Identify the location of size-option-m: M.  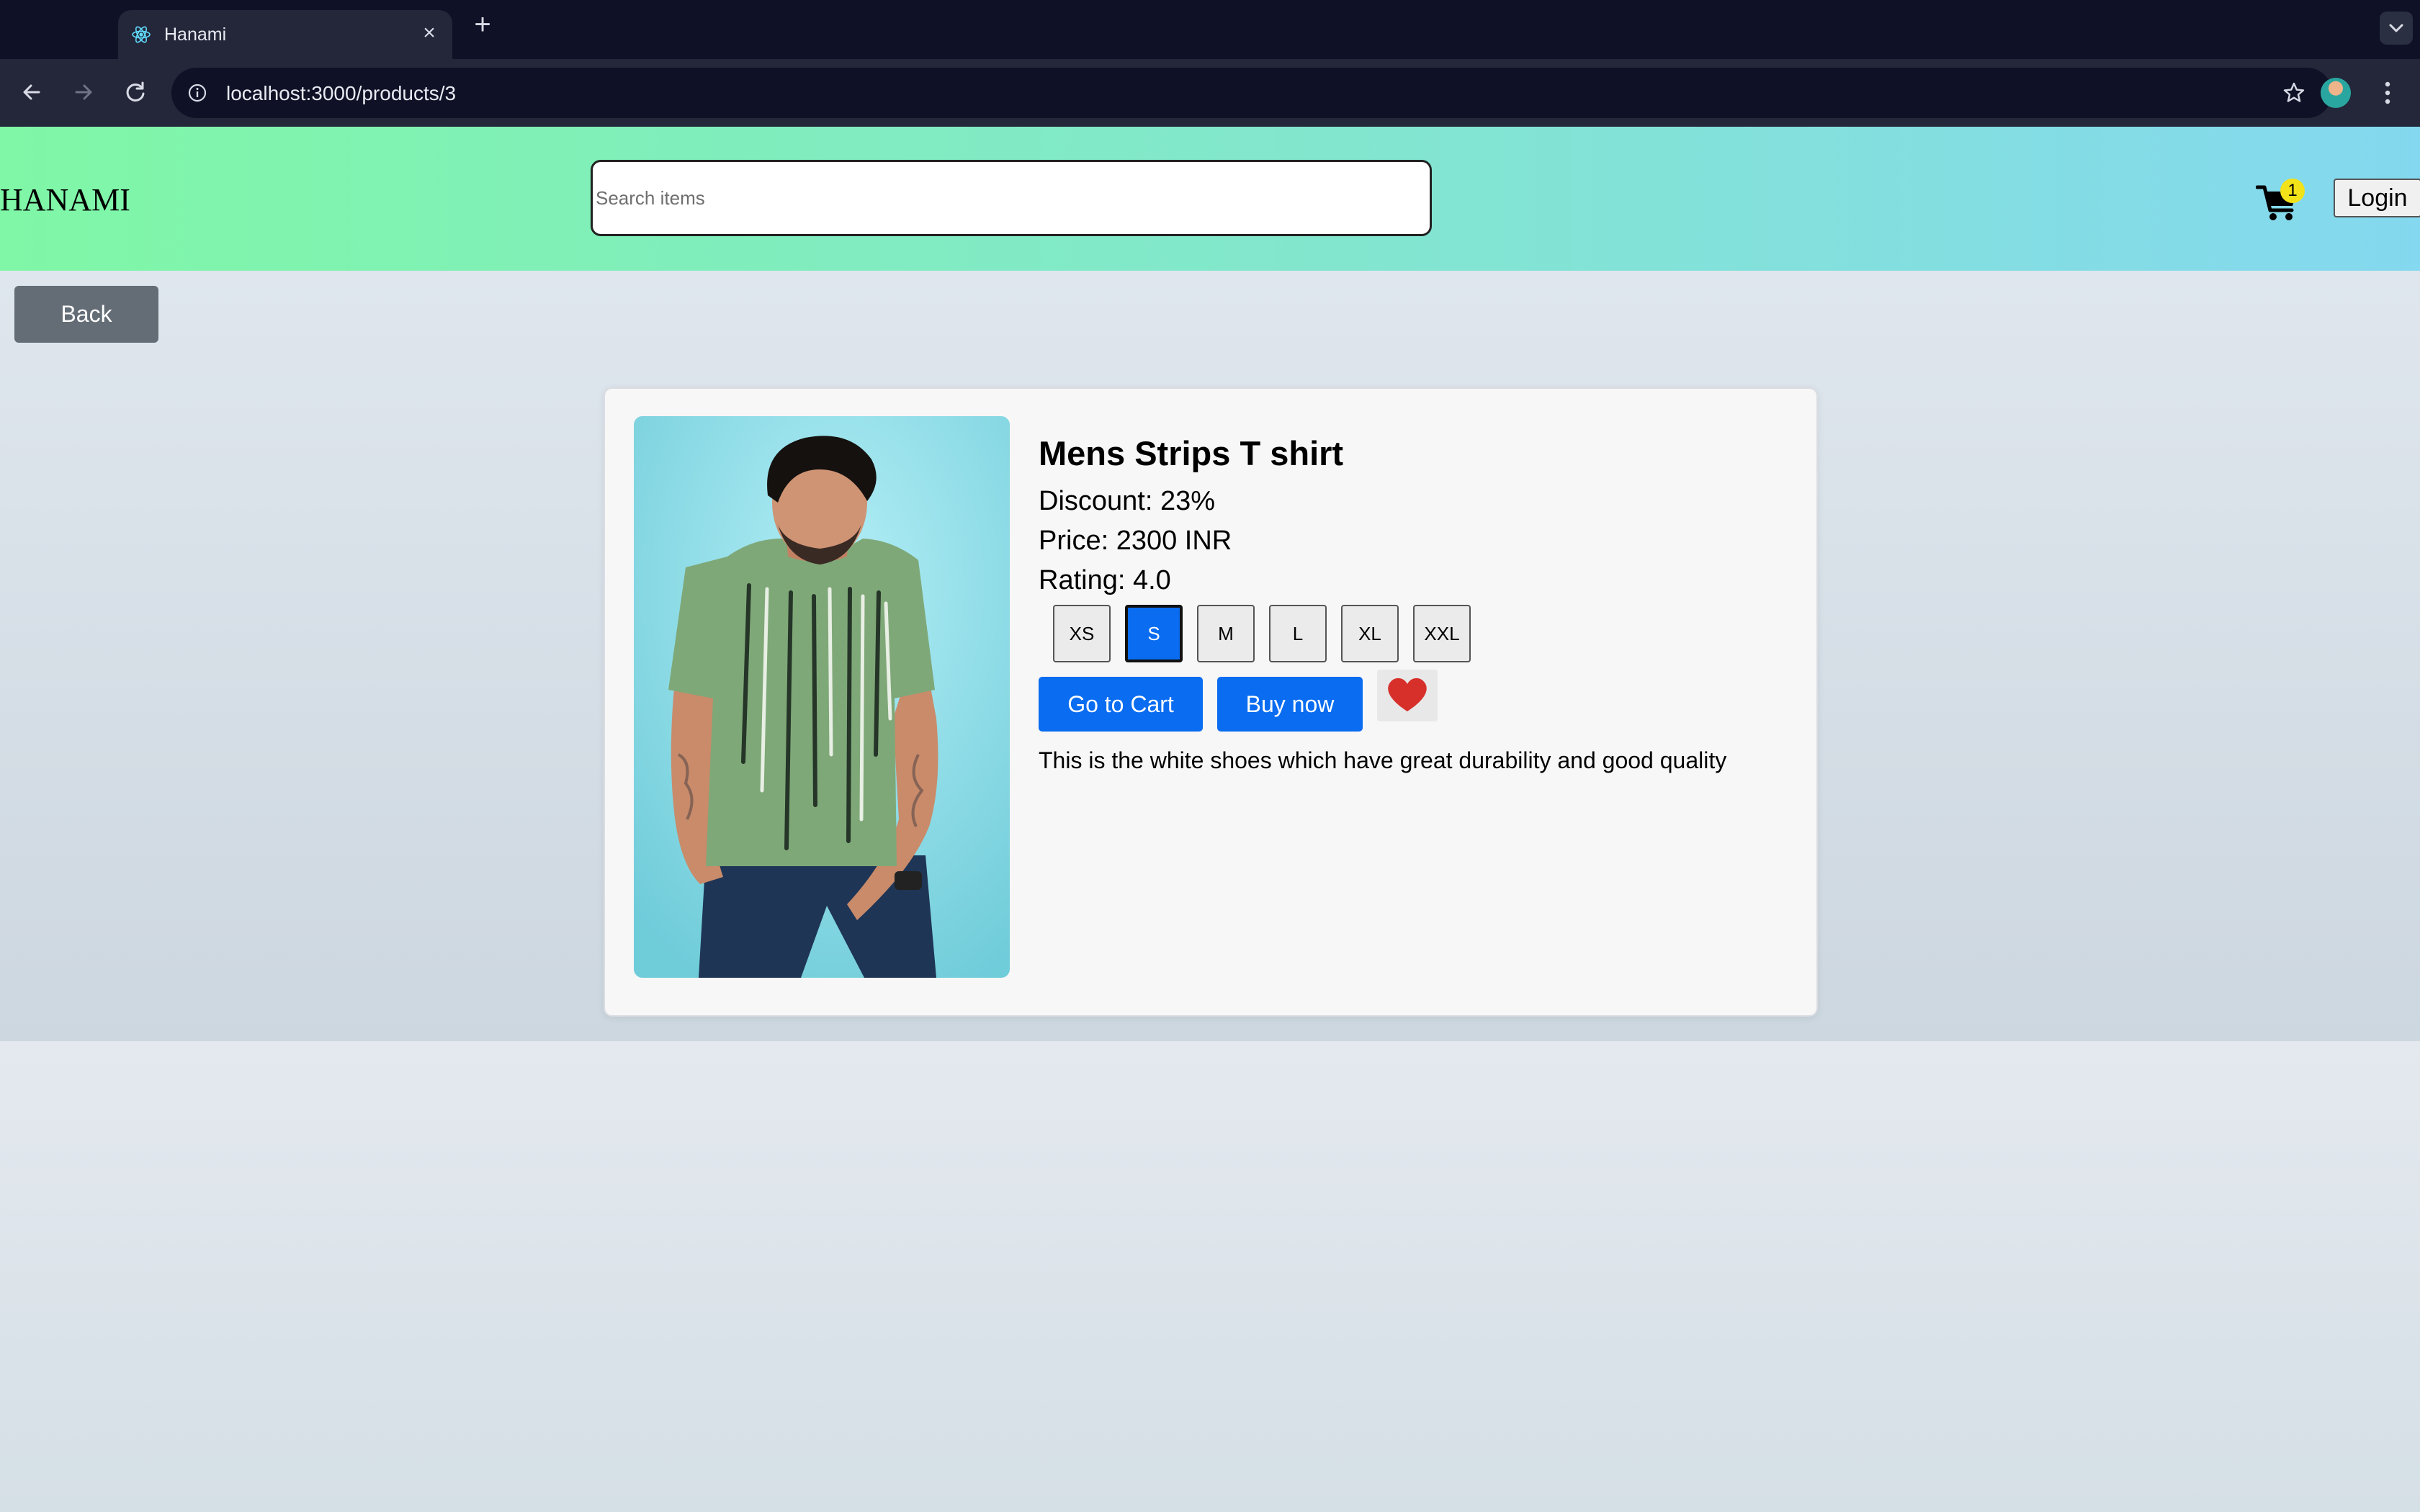
(1226, 633).